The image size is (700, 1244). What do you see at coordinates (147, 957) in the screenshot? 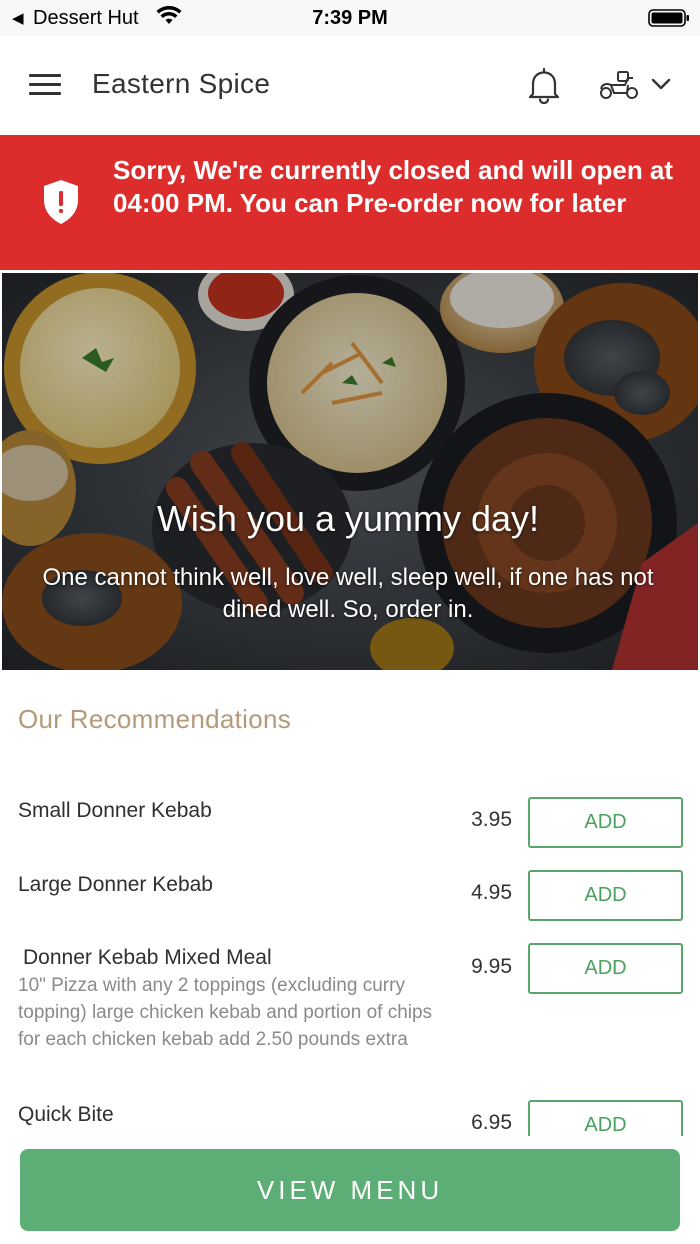
I see `item-name: Donner Kebab Mixed Meal` at bounding box center [147, 957].